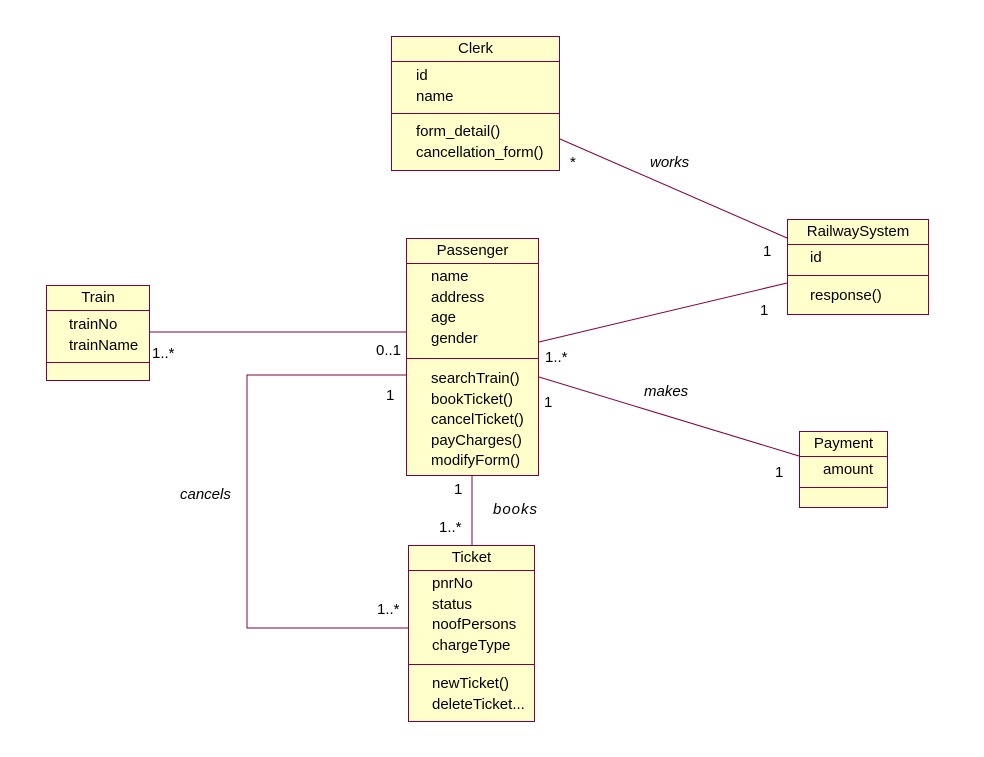  What do you see at coordinates (388, 609) in the screenshot?
I see `multiplicity-ticket-cancels: 1..*` at bounding box center [388, 609].